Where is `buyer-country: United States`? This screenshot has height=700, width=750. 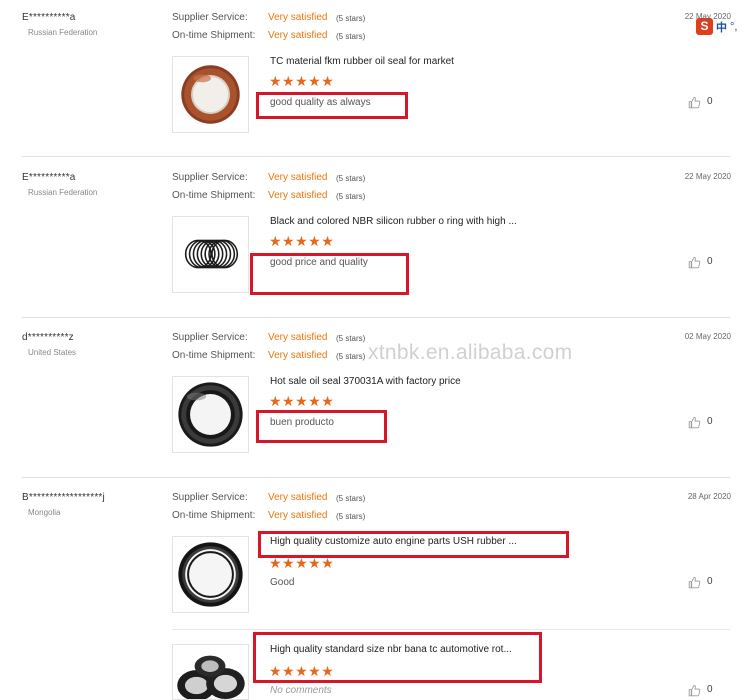
buyer-country: United States is located at coordinates (52, 352).